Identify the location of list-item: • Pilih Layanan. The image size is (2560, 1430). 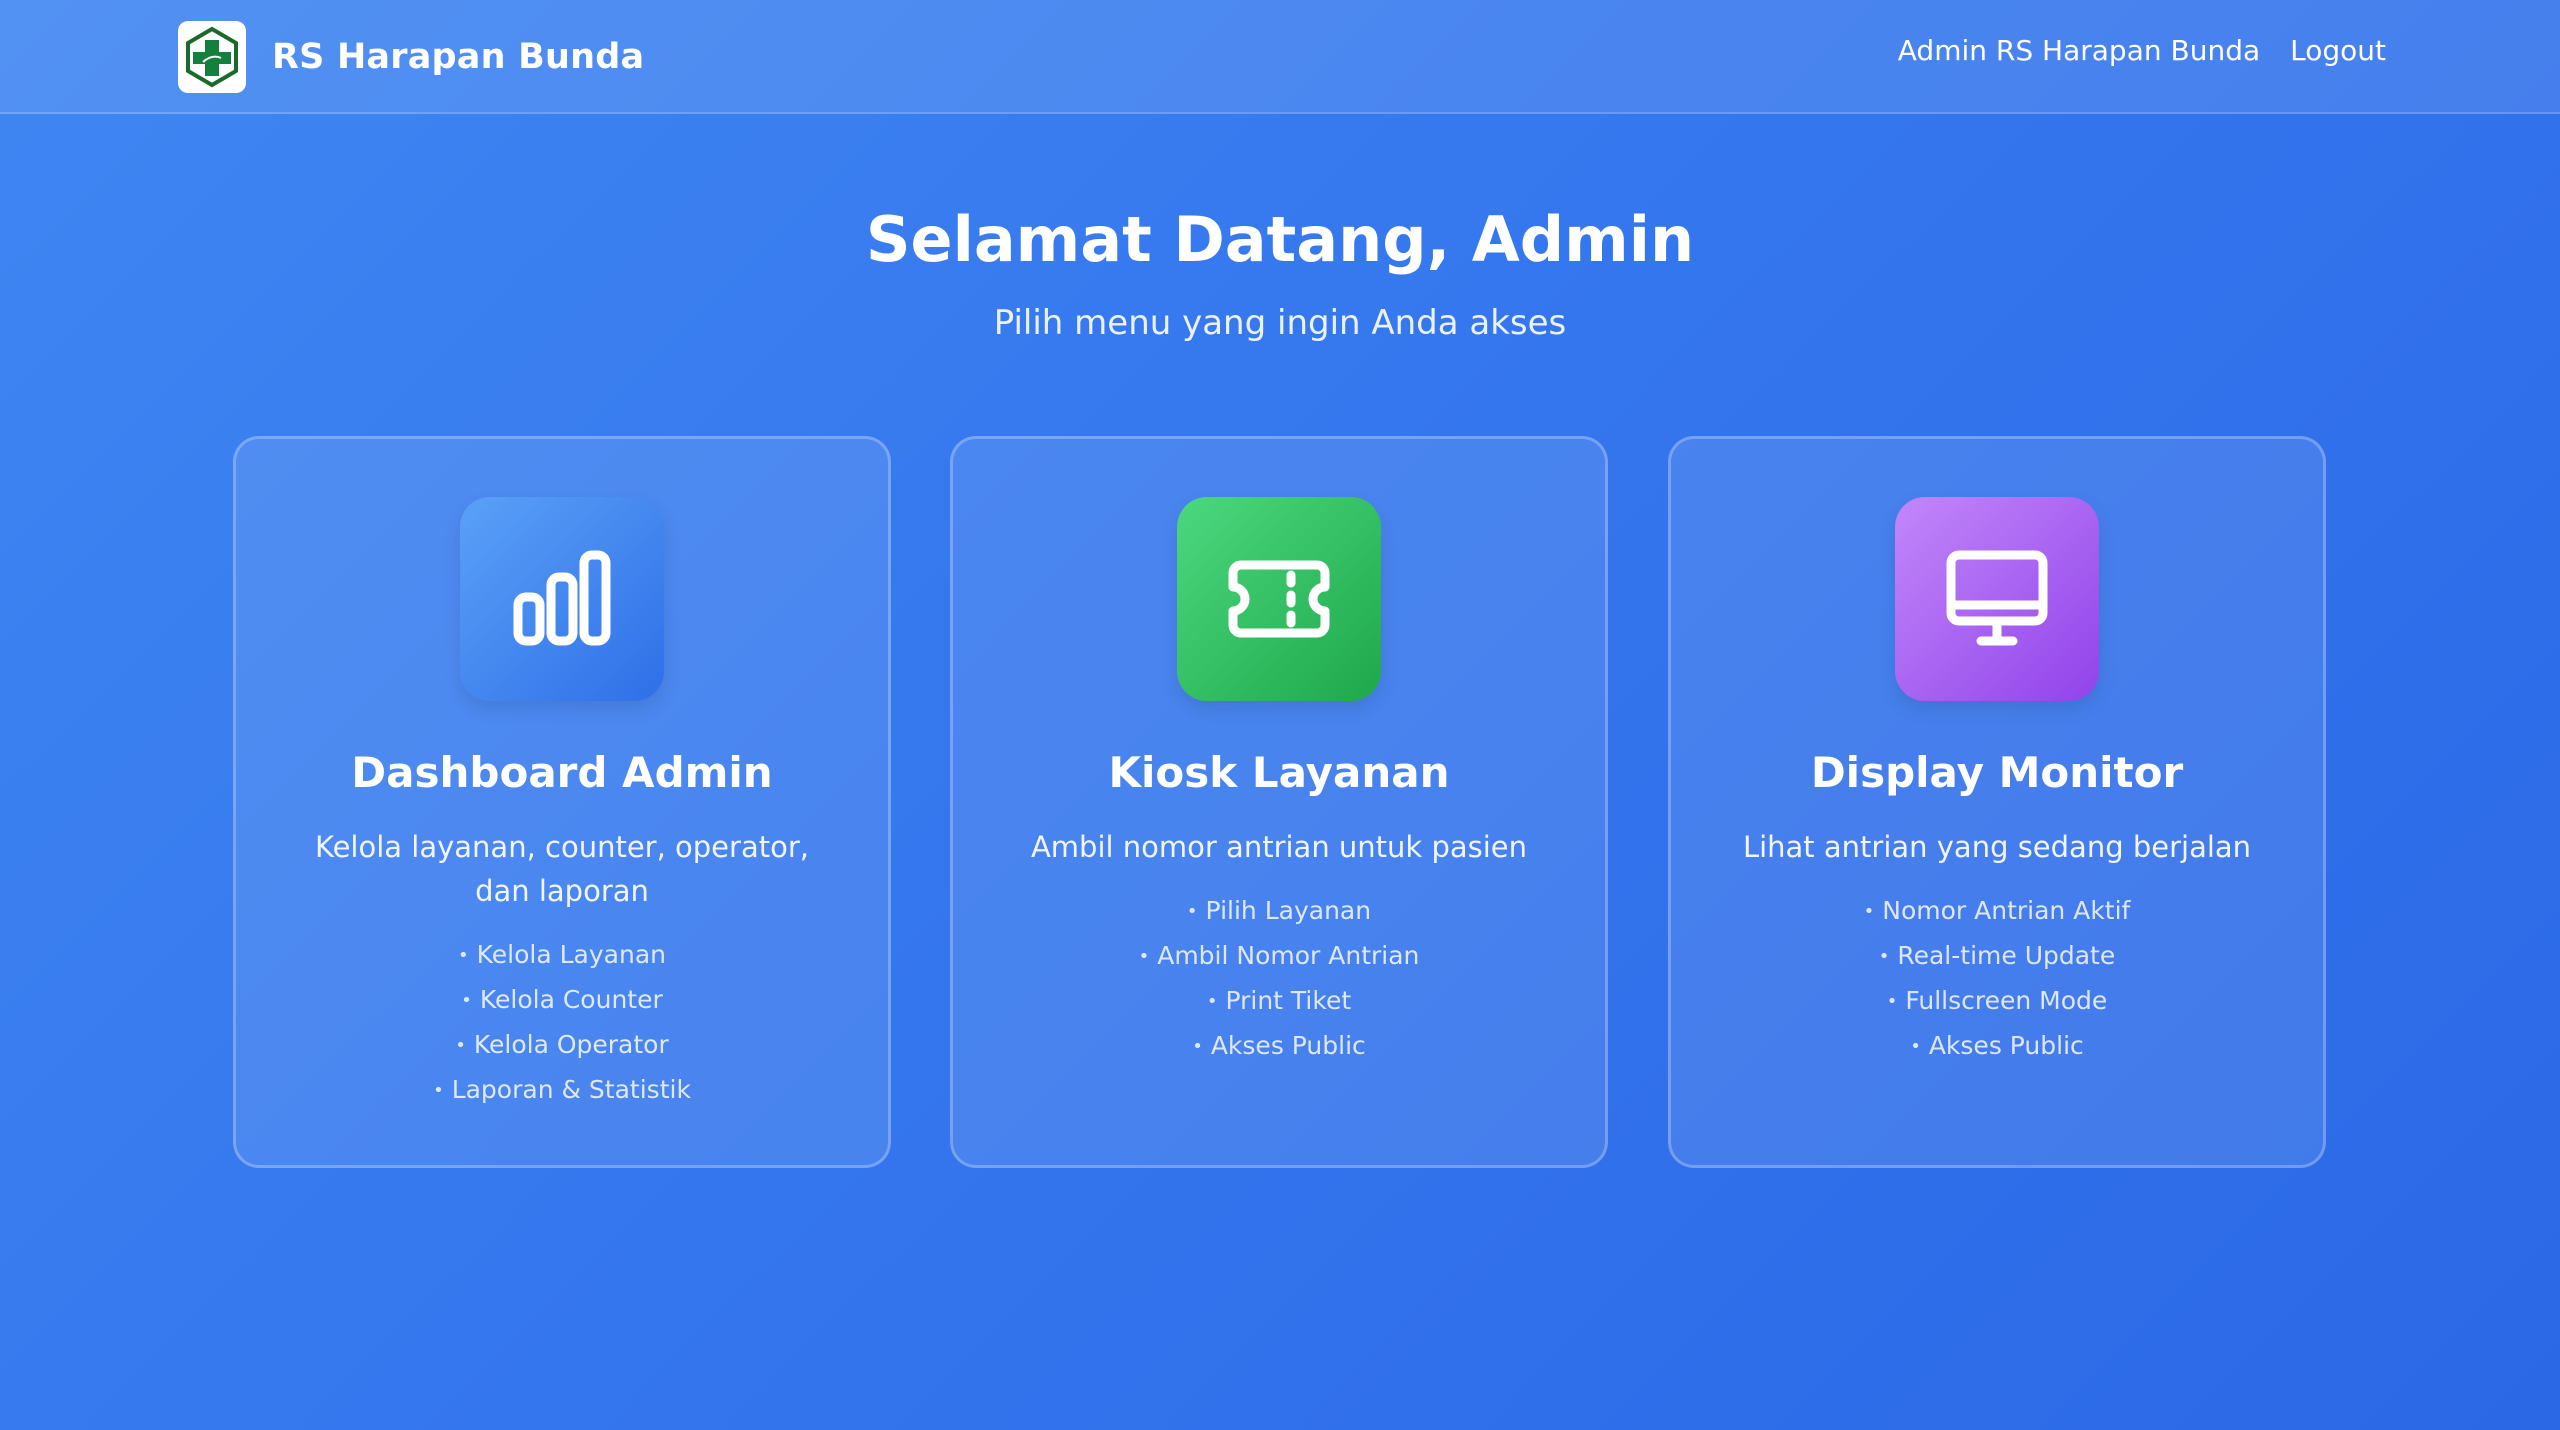
(1279, 911).